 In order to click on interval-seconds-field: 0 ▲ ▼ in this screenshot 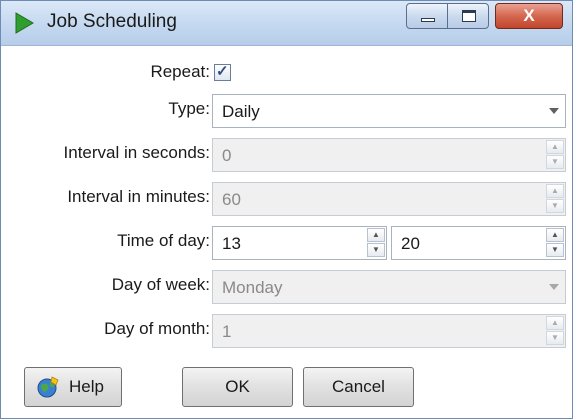, I will do `click(389, 155)`.